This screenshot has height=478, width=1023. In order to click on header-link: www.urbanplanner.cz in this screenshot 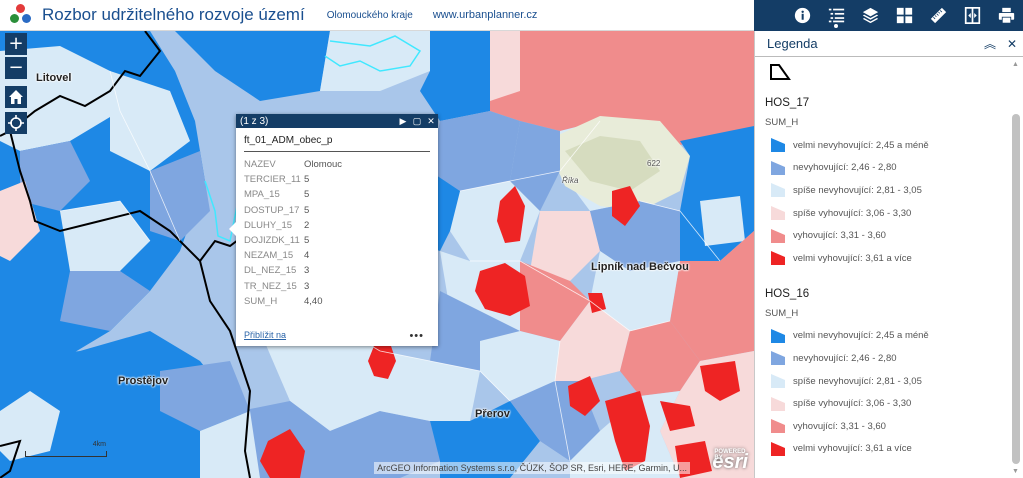, I will do `click(485, 15)`.